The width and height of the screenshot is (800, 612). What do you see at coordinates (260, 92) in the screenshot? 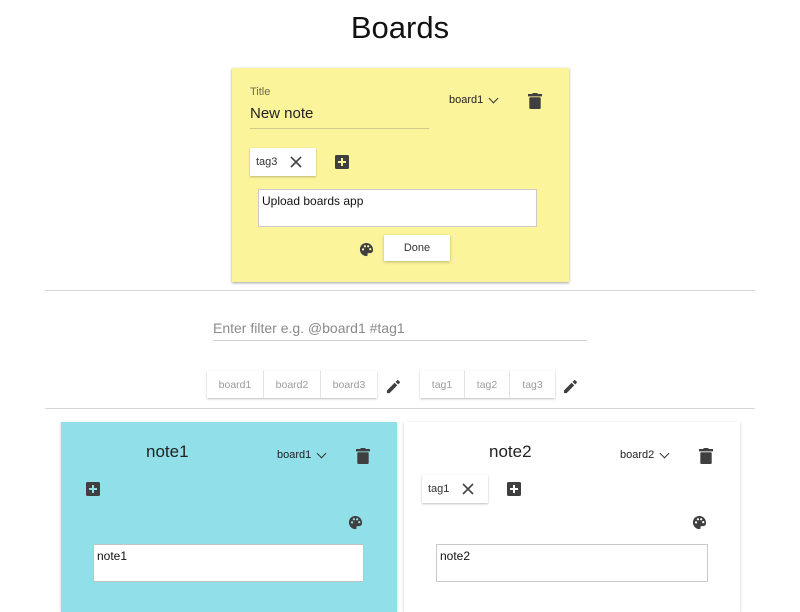
I see `title-field-label: Title` at bounding box center [260, 92].